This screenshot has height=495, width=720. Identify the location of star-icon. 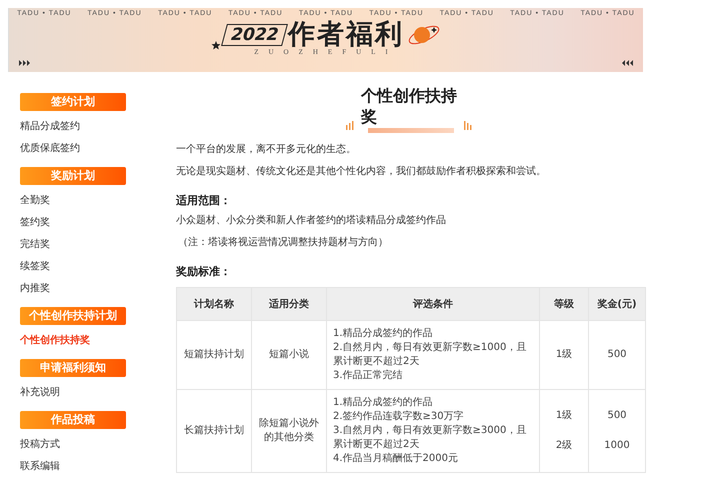
(215, 45).